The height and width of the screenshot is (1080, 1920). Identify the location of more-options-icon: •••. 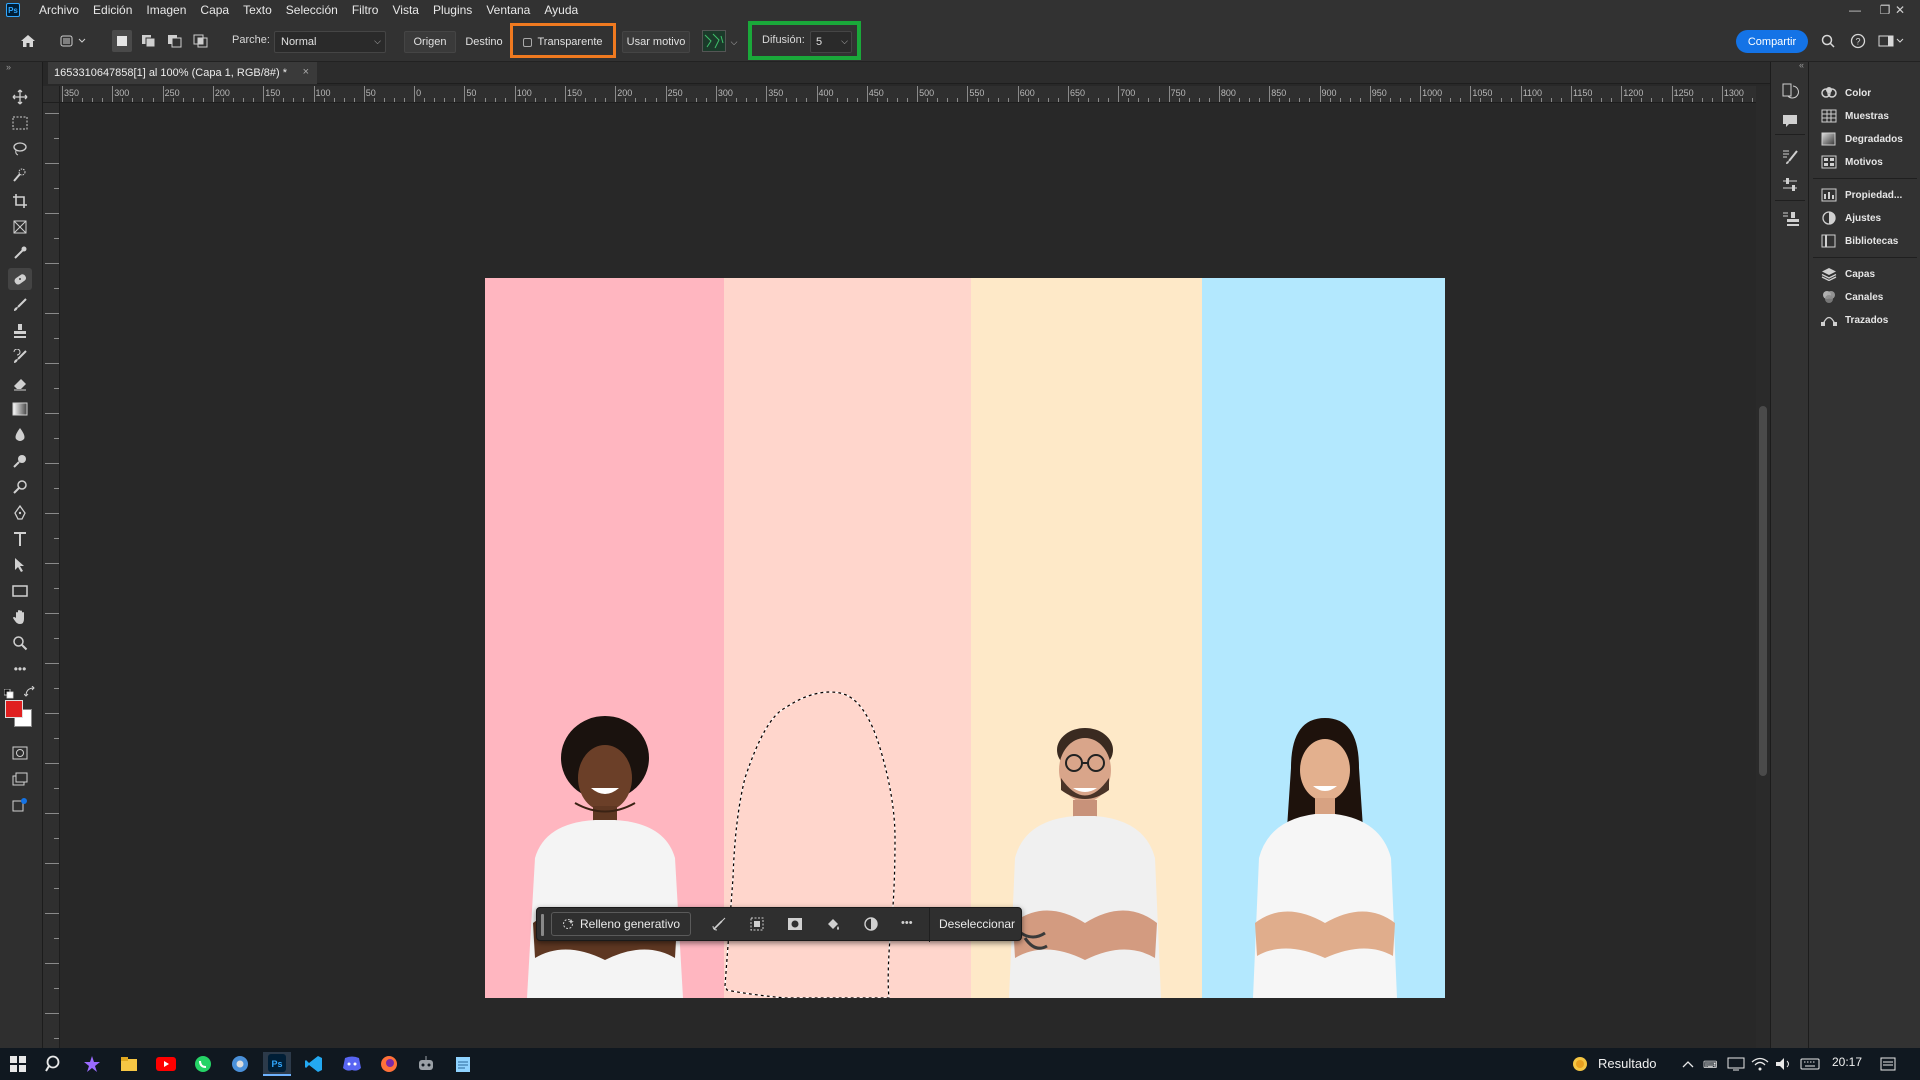
(907, 923).